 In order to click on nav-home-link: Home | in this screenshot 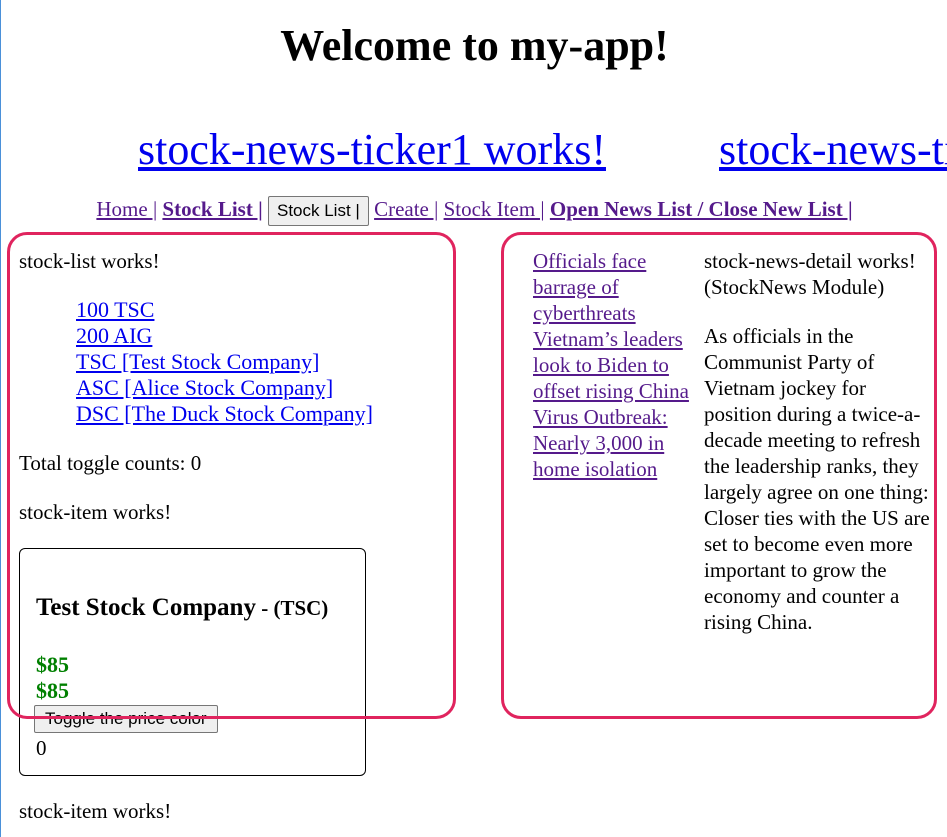, I will do `click(126, 209)`.